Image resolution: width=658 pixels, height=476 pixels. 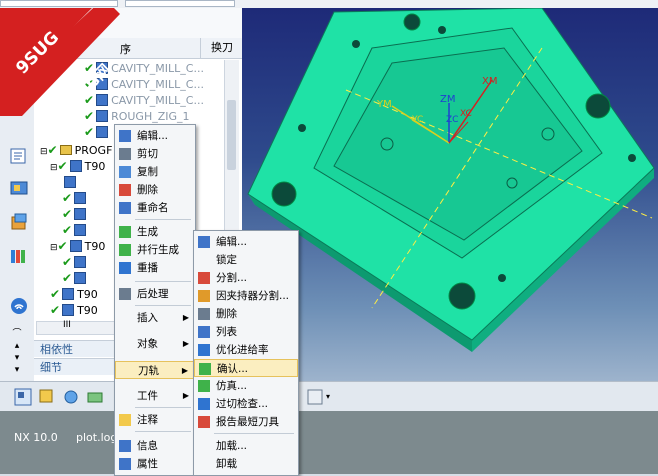 I want to click on toolbar-dropdown-icon: ▾, so click(x=335, y=397).